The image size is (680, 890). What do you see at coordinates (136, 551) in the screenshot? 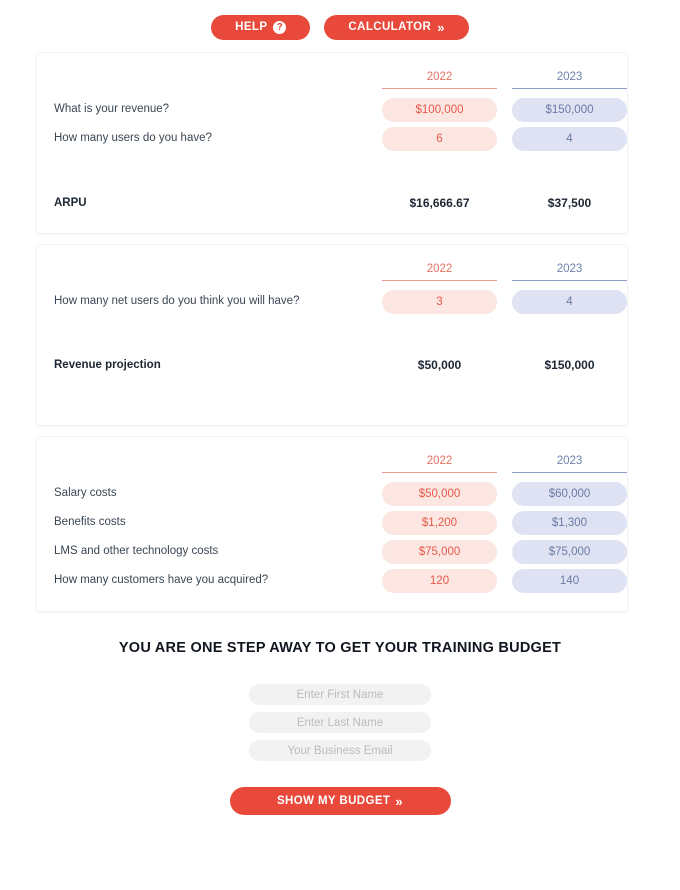
I see `row-label: LMS and other technology costs` at bounding box center [136, 551].